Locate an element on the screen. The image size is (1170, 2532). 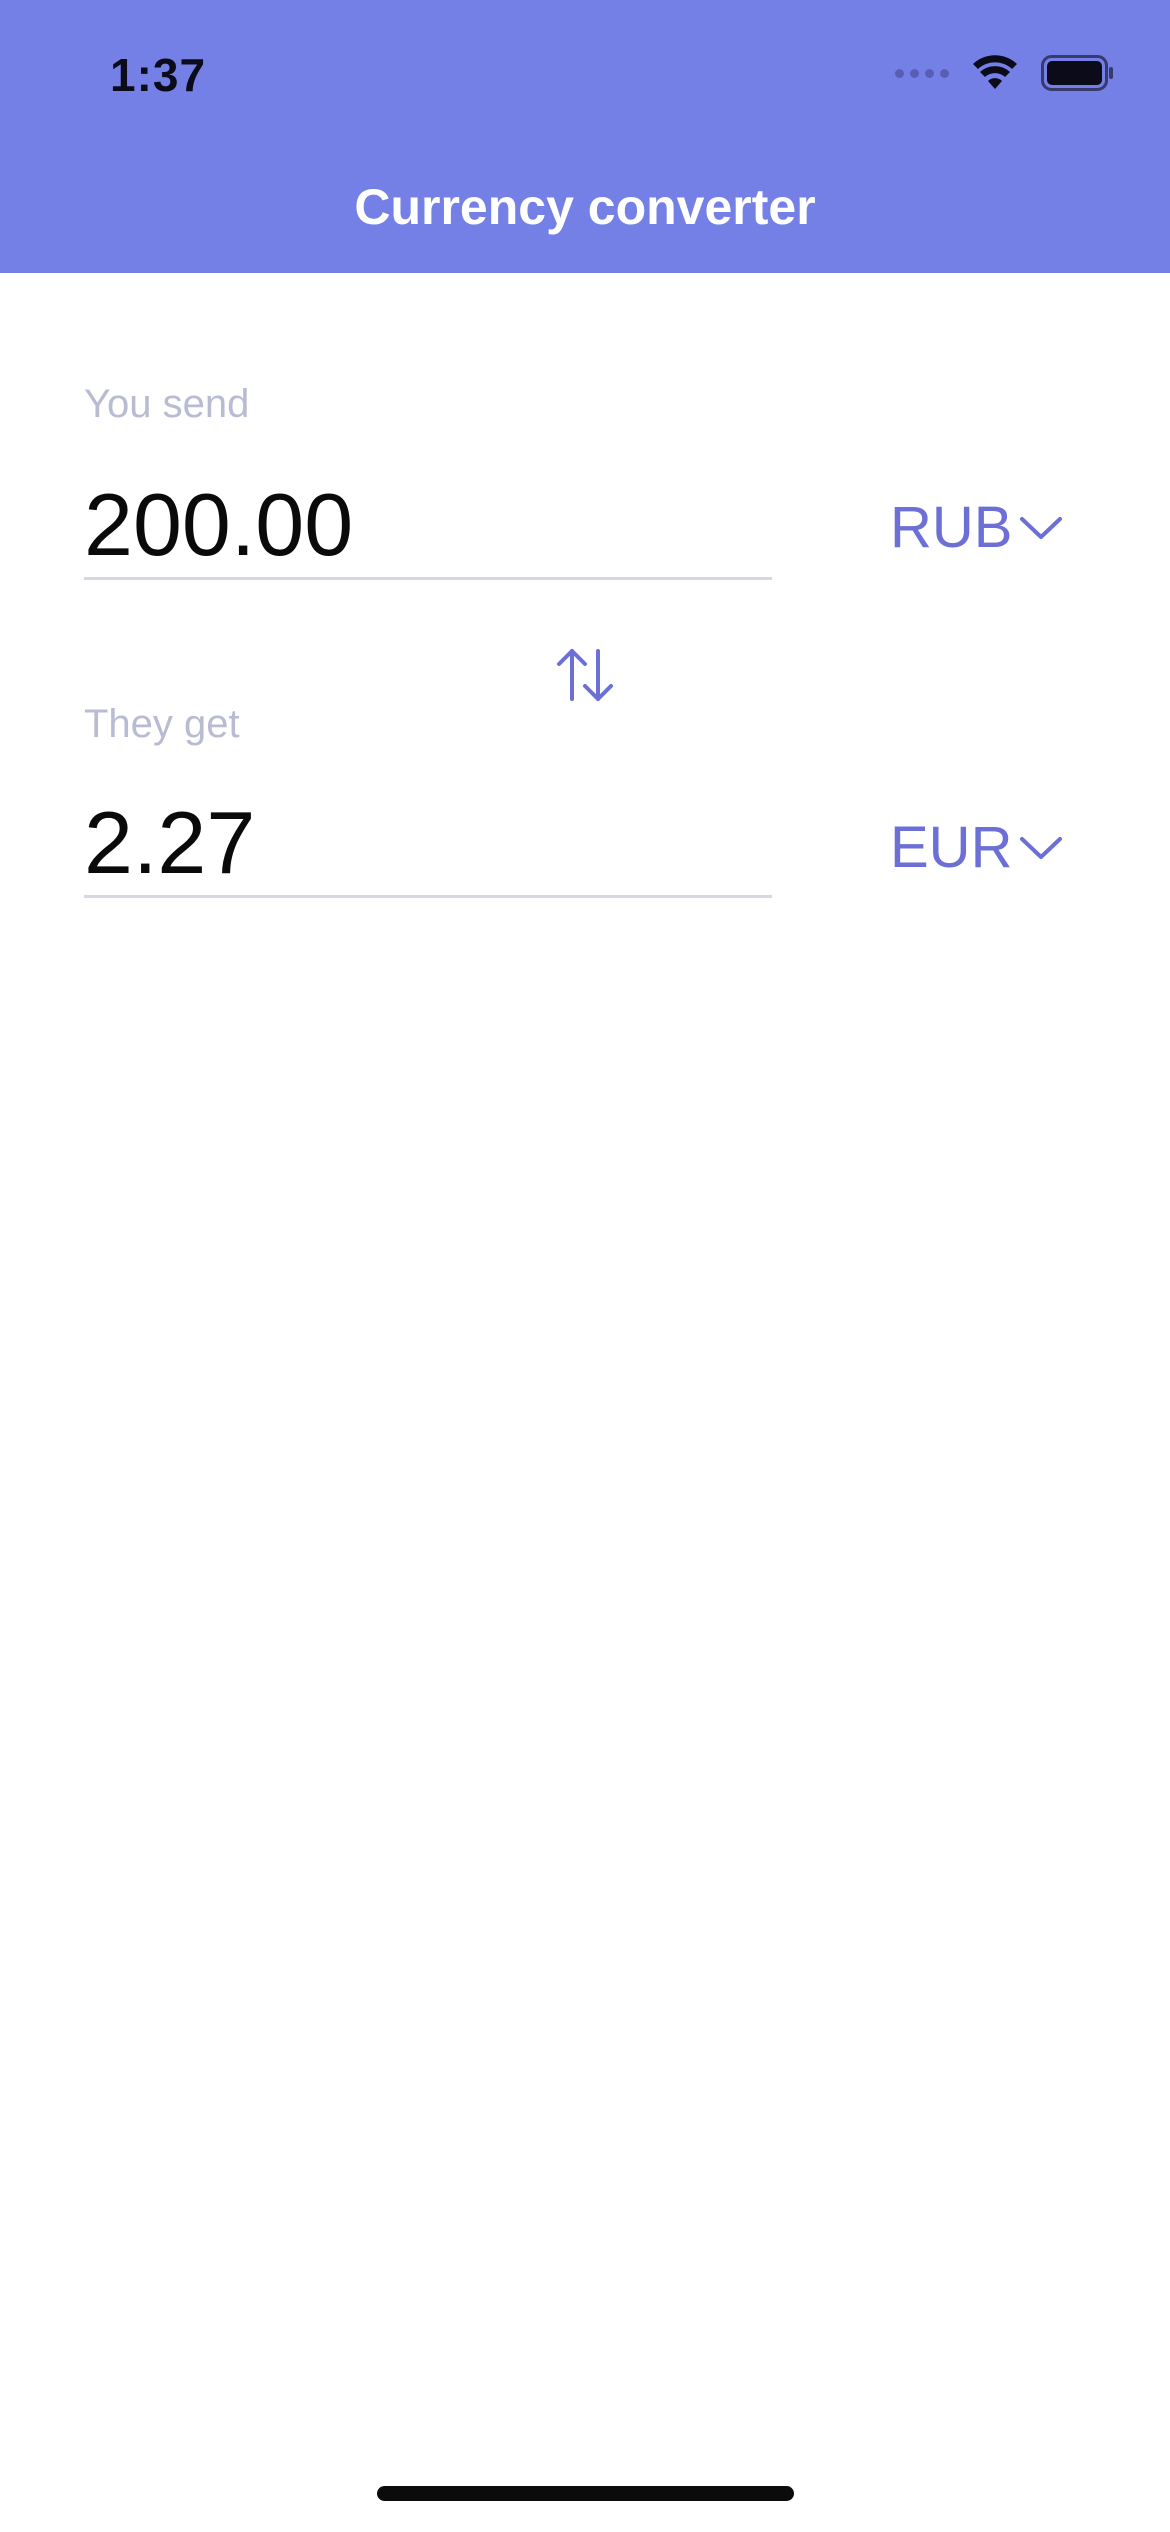
send-currency-selector: RUB is located at coordinates (977, 527).